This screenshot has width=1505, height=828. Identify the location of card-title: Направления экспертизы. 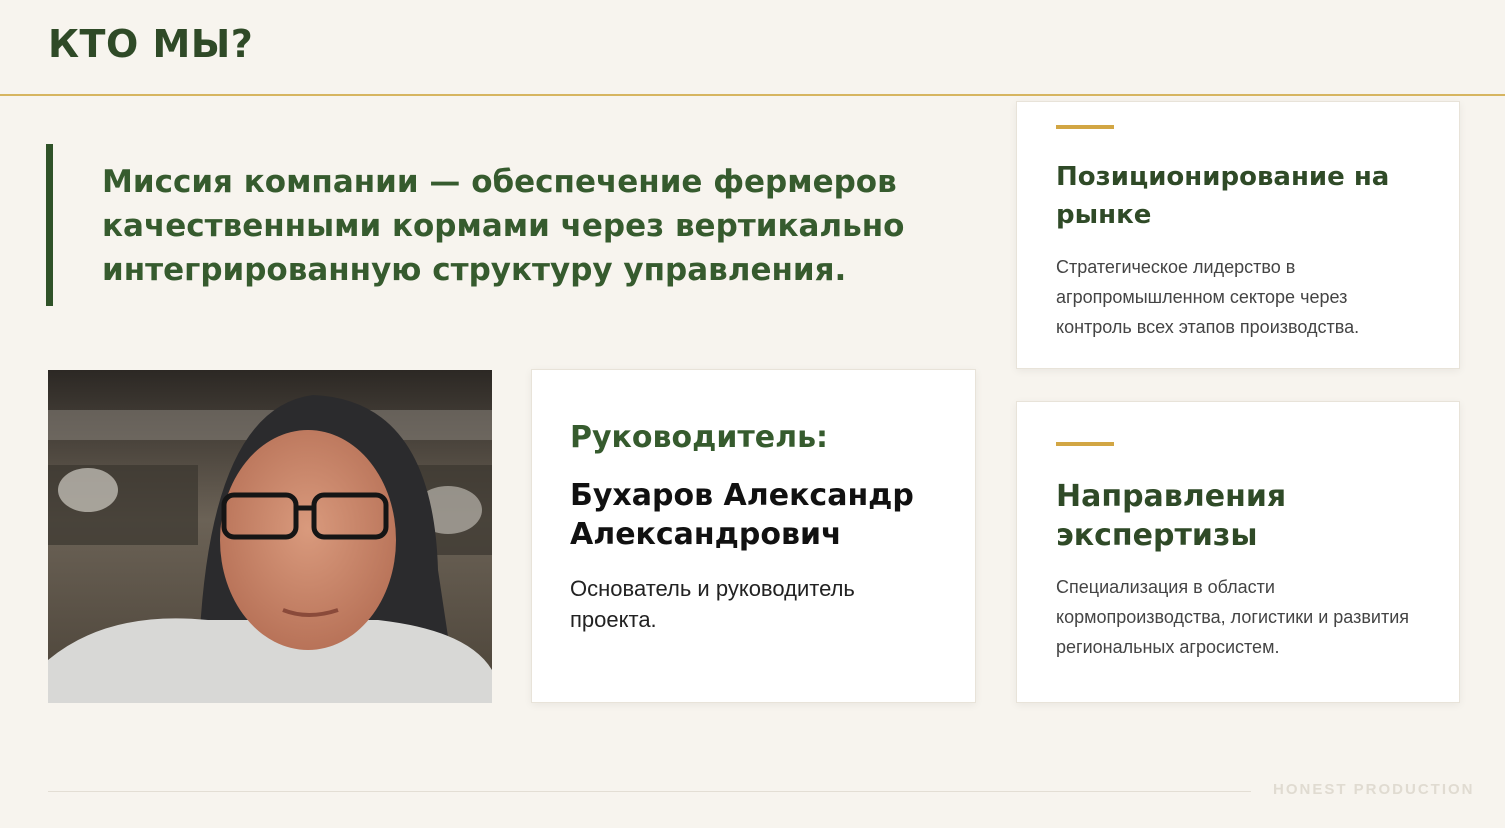
(1171, 516).